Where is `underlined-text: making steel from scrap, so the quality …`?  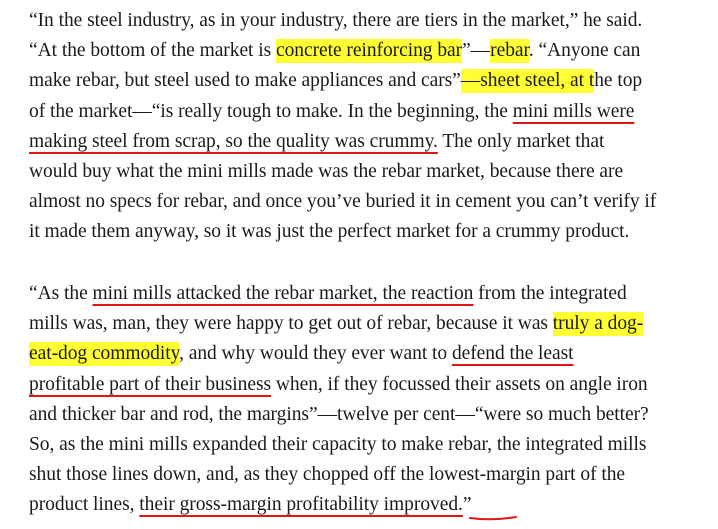 underlined-text: making steel from scrap, so the quality … is located at coordinates (233, 141).